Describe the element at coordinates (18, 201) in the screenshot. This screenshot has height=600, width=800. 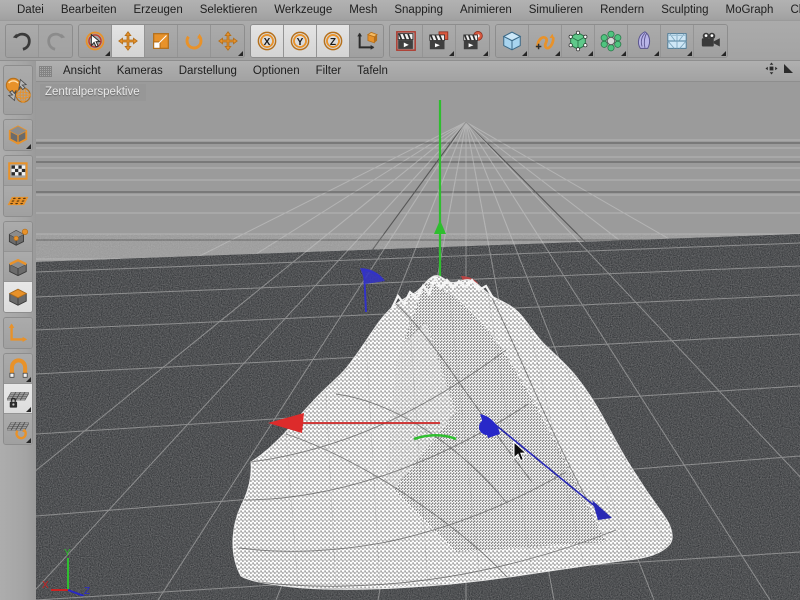
I see `points-mode-icon` at that location.